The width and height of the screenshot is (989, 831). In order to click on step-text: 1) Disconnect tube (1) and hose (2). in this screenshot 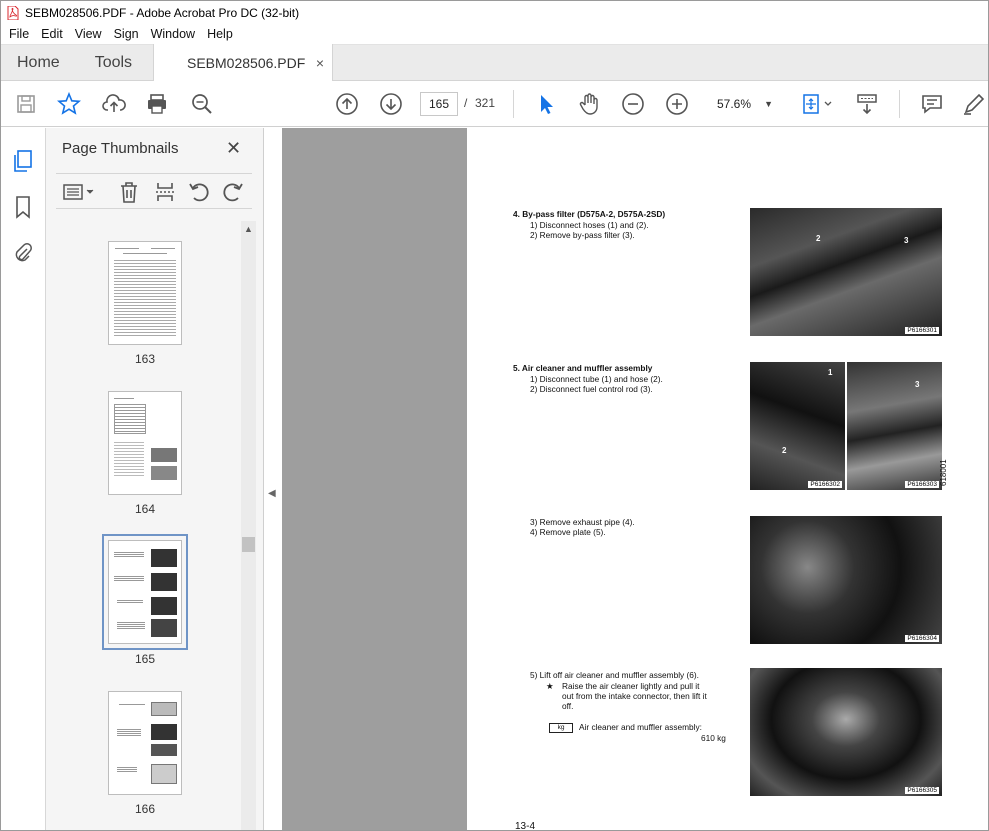, I will do `click(596, 379)`.